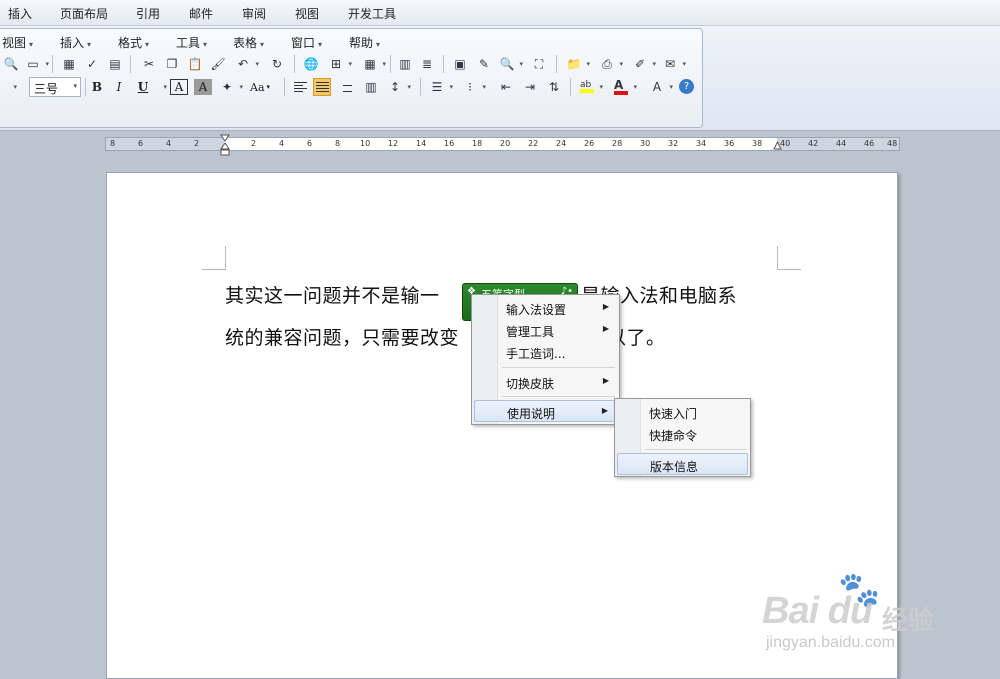 The width and height of the screenshot is (1000, 679). What do you see at coordinates (260, 87) in the screenshot?
I see `change-case-button: Aa ▾` at bounding box center [260, 87].